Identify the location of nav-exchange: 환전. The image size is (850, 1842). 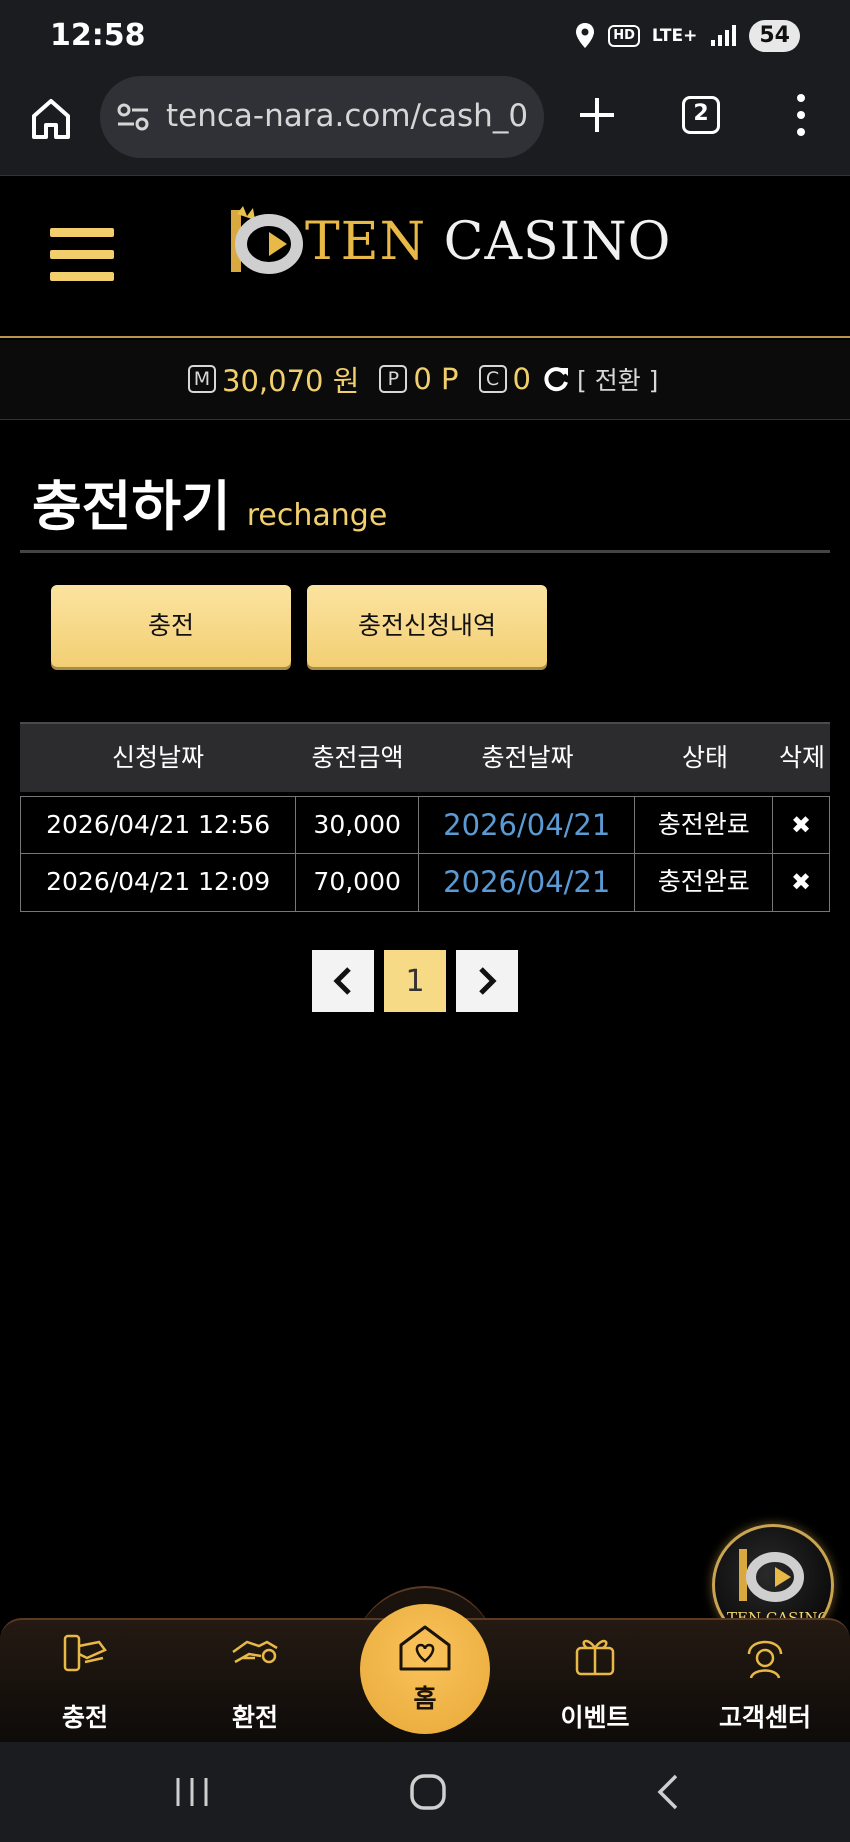
(255, 1681).